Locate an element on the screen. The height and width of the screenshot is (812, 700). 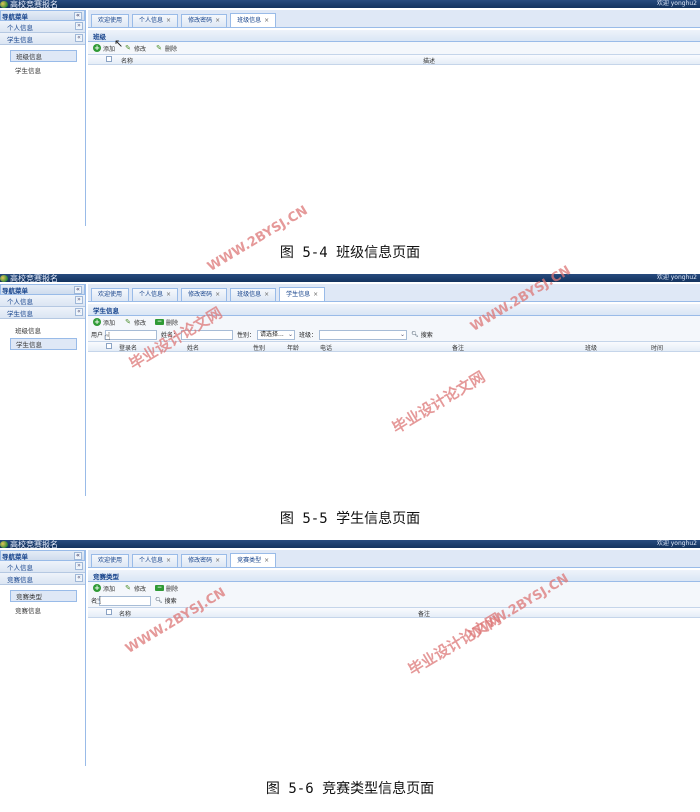
column-header-time: 时间 is located at coordinates (657, 347).